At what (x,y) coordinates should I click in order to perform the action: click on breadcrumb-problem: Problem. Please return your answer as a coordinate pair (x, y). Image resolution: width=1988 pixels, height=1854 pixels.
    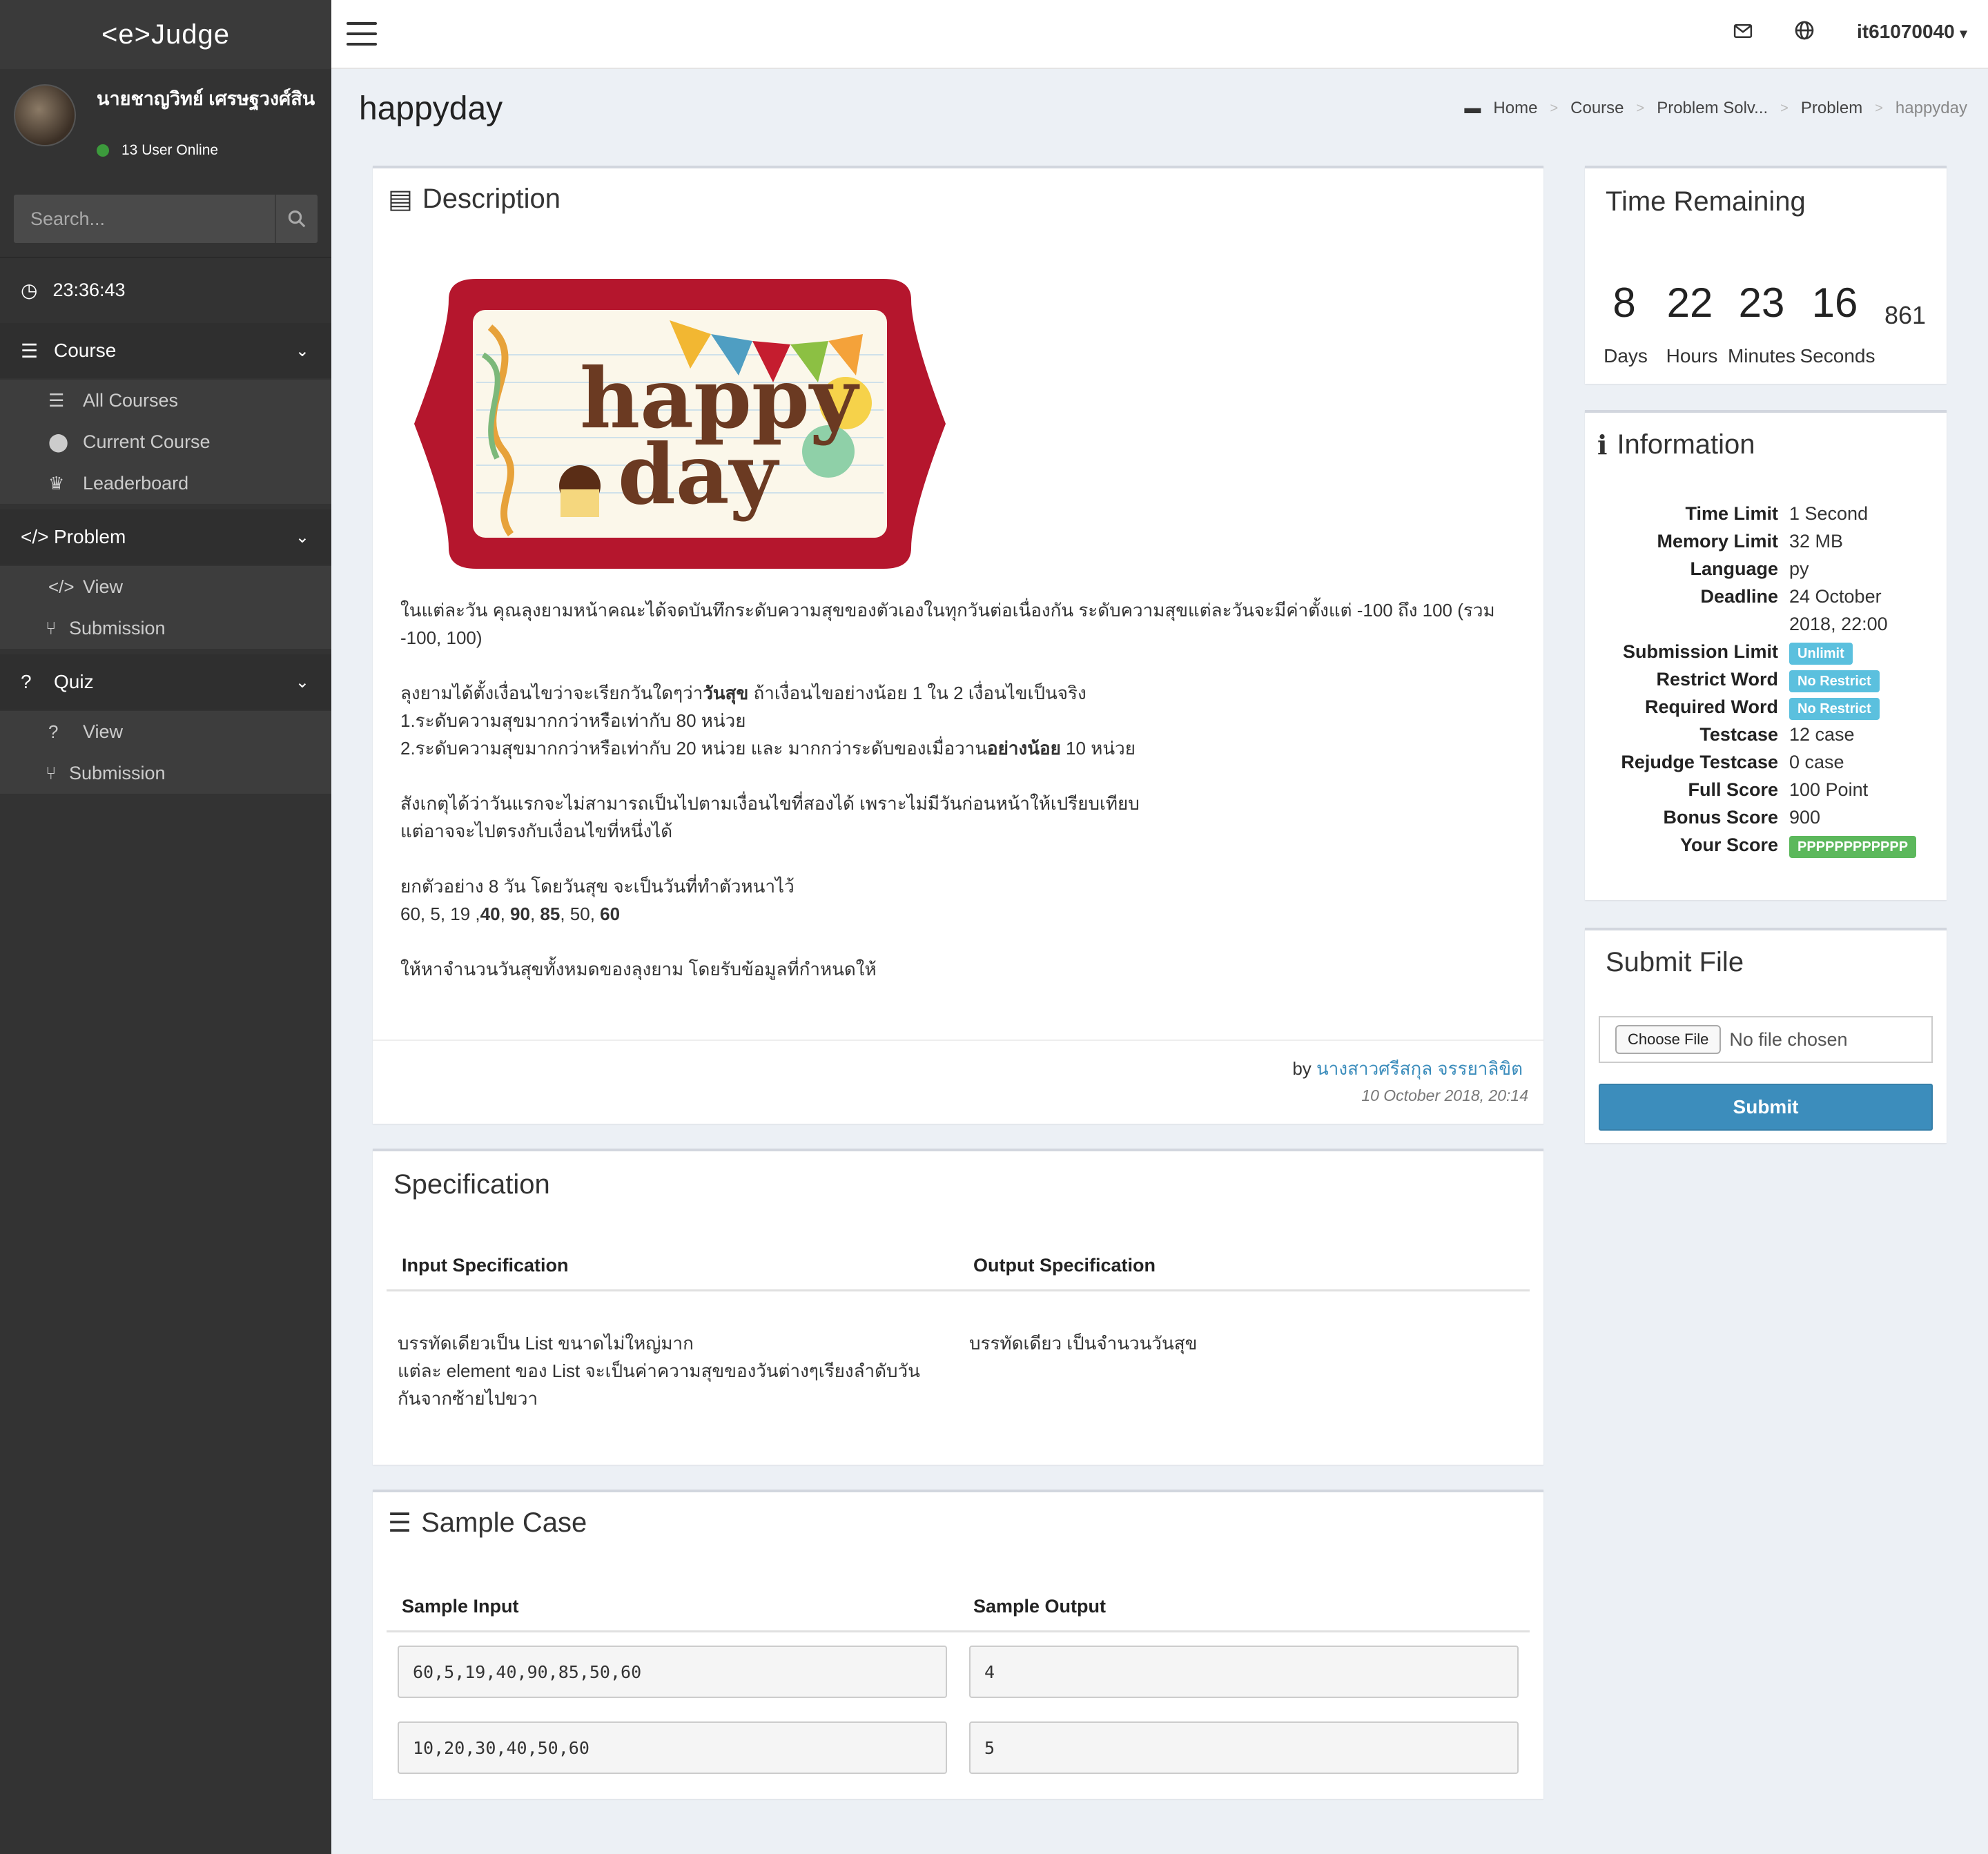
    Looking at the image, I should click on (1831, 109).